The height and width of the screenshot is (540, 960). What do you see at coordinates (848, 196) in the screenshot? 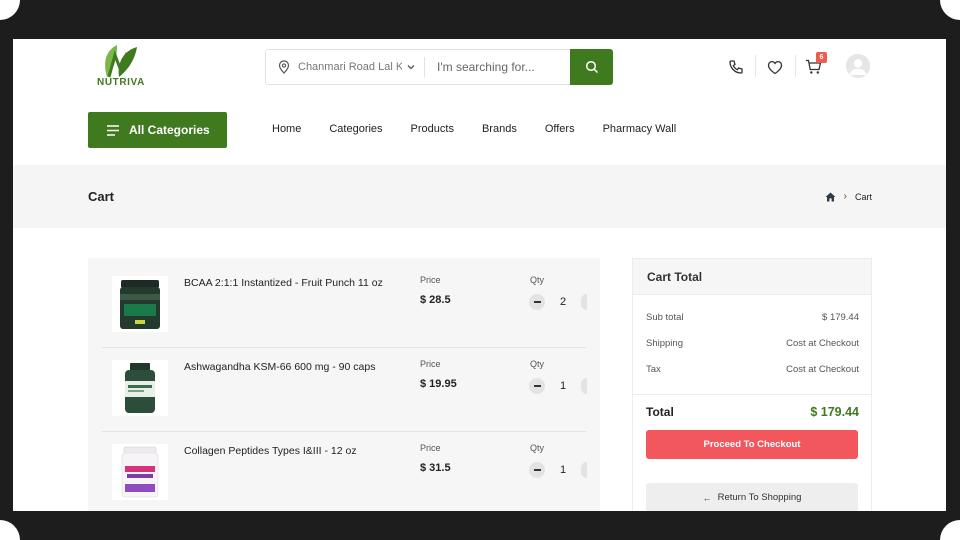
I see `breadcrumb: › Cart` at bounding box center [848, 196].